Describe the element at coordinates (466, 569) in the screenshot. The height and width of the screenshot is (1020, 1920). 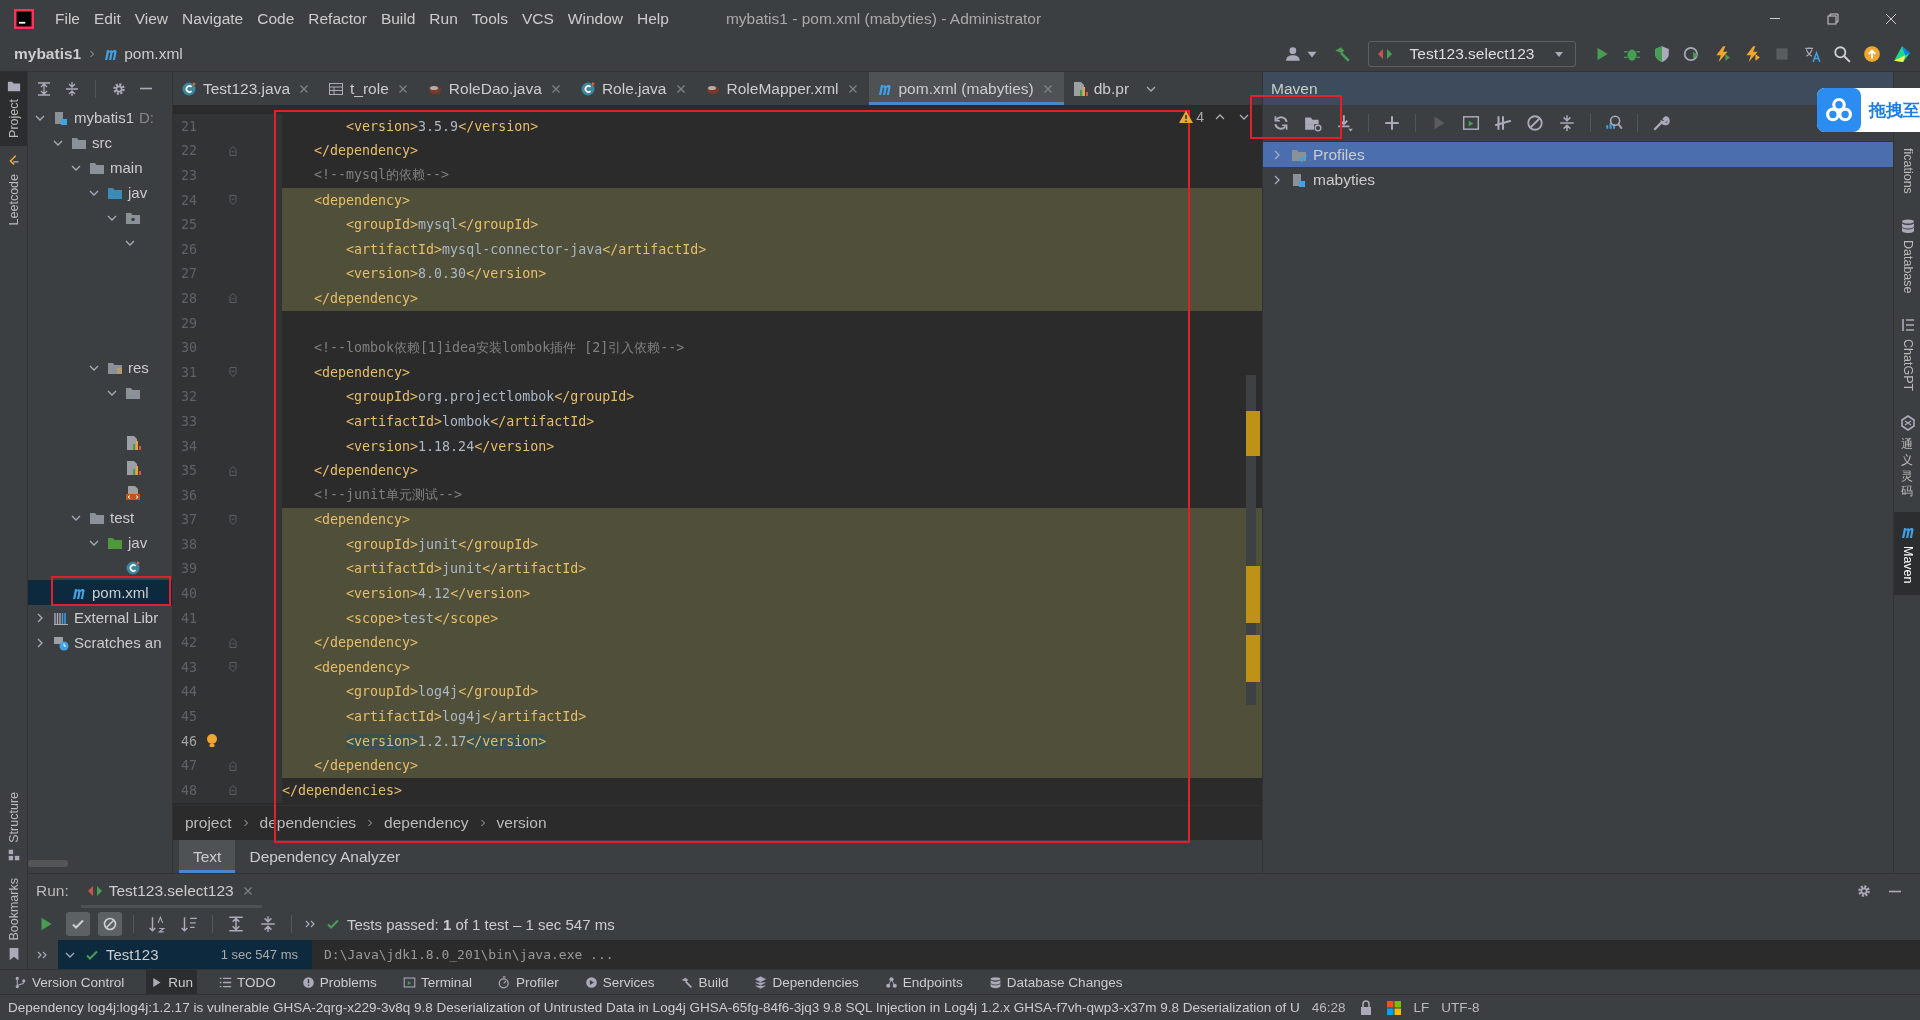
I see `code-line: <artifactId>junit</artifactId>` at that location.